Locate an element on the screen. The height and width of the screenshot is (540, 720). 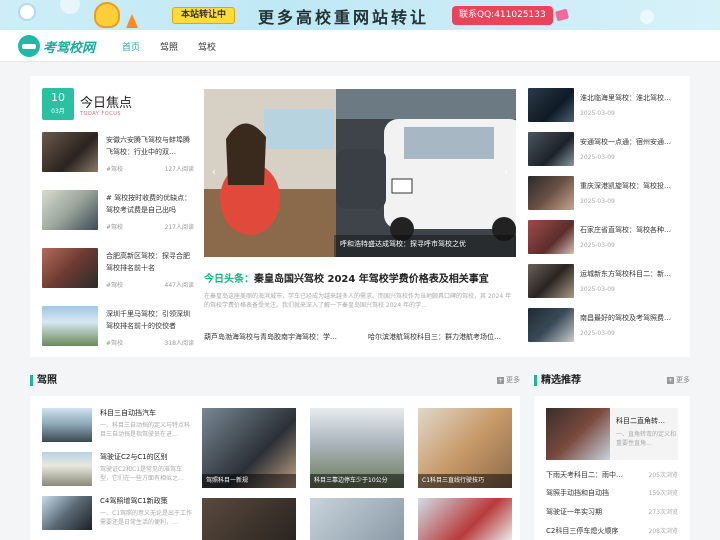
rank-item: C2科目三停车熄火顺序 208次浏览 is located at coordinates (612, 531).